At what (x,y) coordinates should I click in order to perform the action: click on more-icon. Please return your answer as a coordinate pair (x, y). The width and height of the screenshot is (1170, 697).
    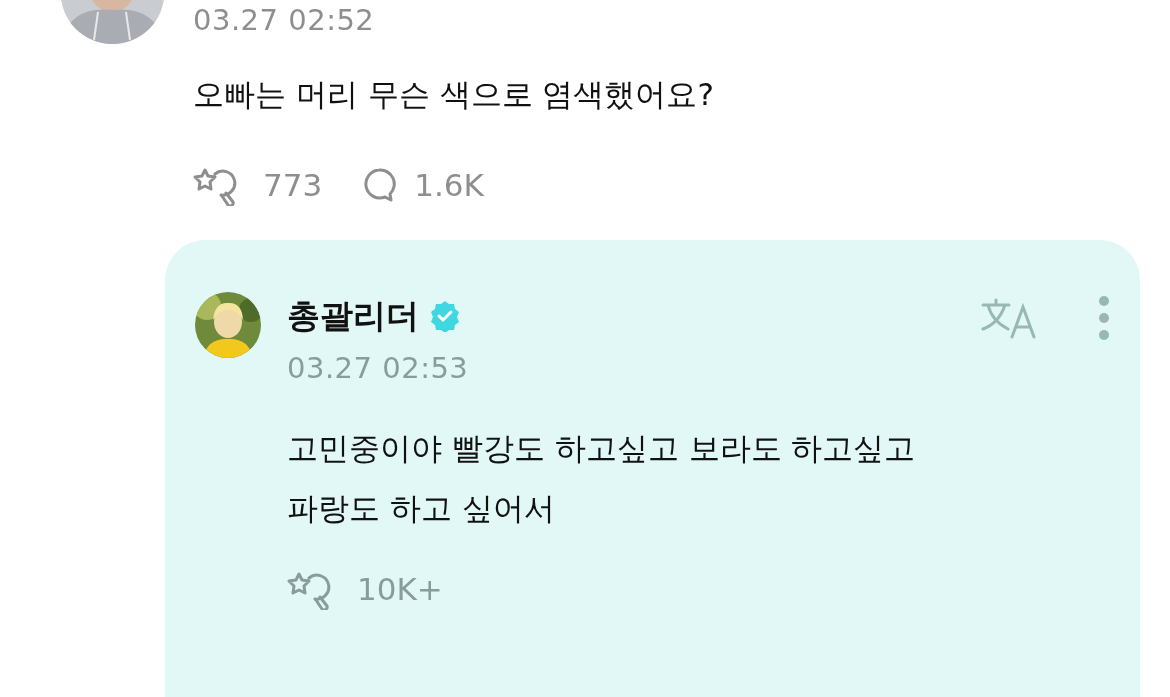
    Looking at the image, I should click on (1104, 318).